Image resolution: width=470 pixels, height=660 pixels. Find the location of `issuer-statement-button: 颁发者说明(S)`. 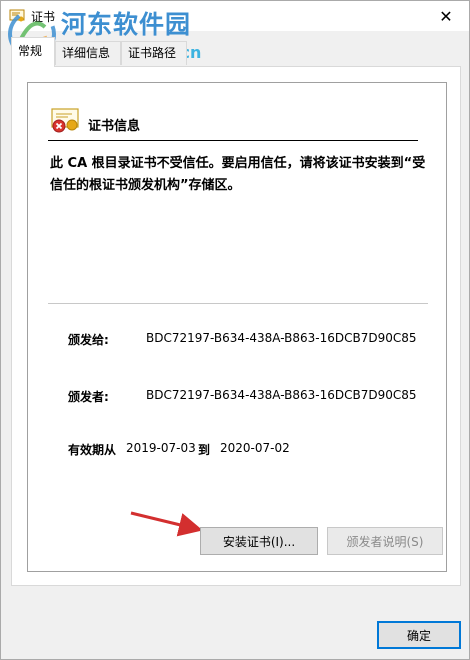

issuer-statement-button: 颁发者说明(S) is located at coordinates (385, 541).